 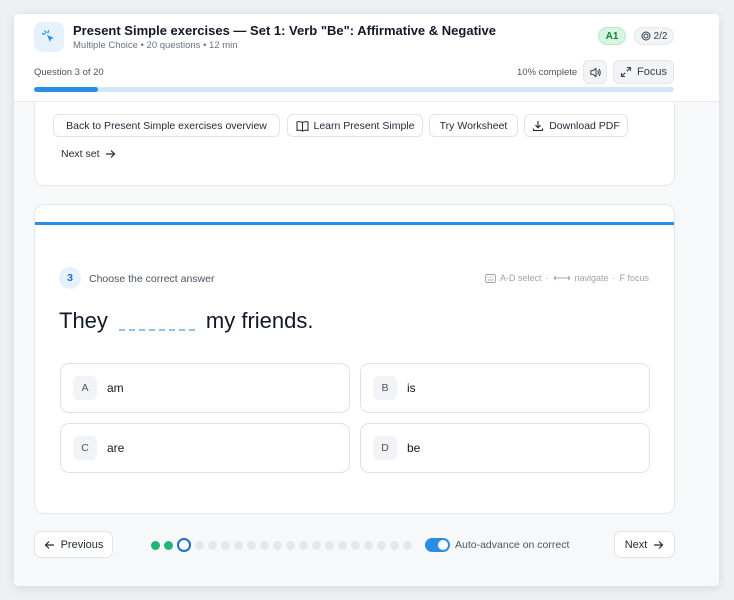 I want to click on previous-button: Previous, so click(x=73, y=544).